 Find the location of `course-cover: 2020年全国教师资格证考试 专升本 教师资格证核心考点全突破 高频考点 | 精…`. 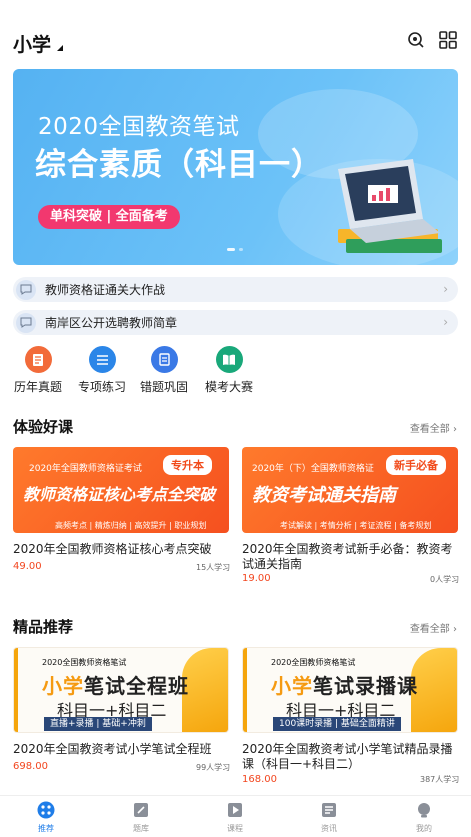

course-cover: 2020年全国教师资格证考试 专升本 教师资格证核心考点全突破 高频考点 | 精… is located at coordinates (121, 490).